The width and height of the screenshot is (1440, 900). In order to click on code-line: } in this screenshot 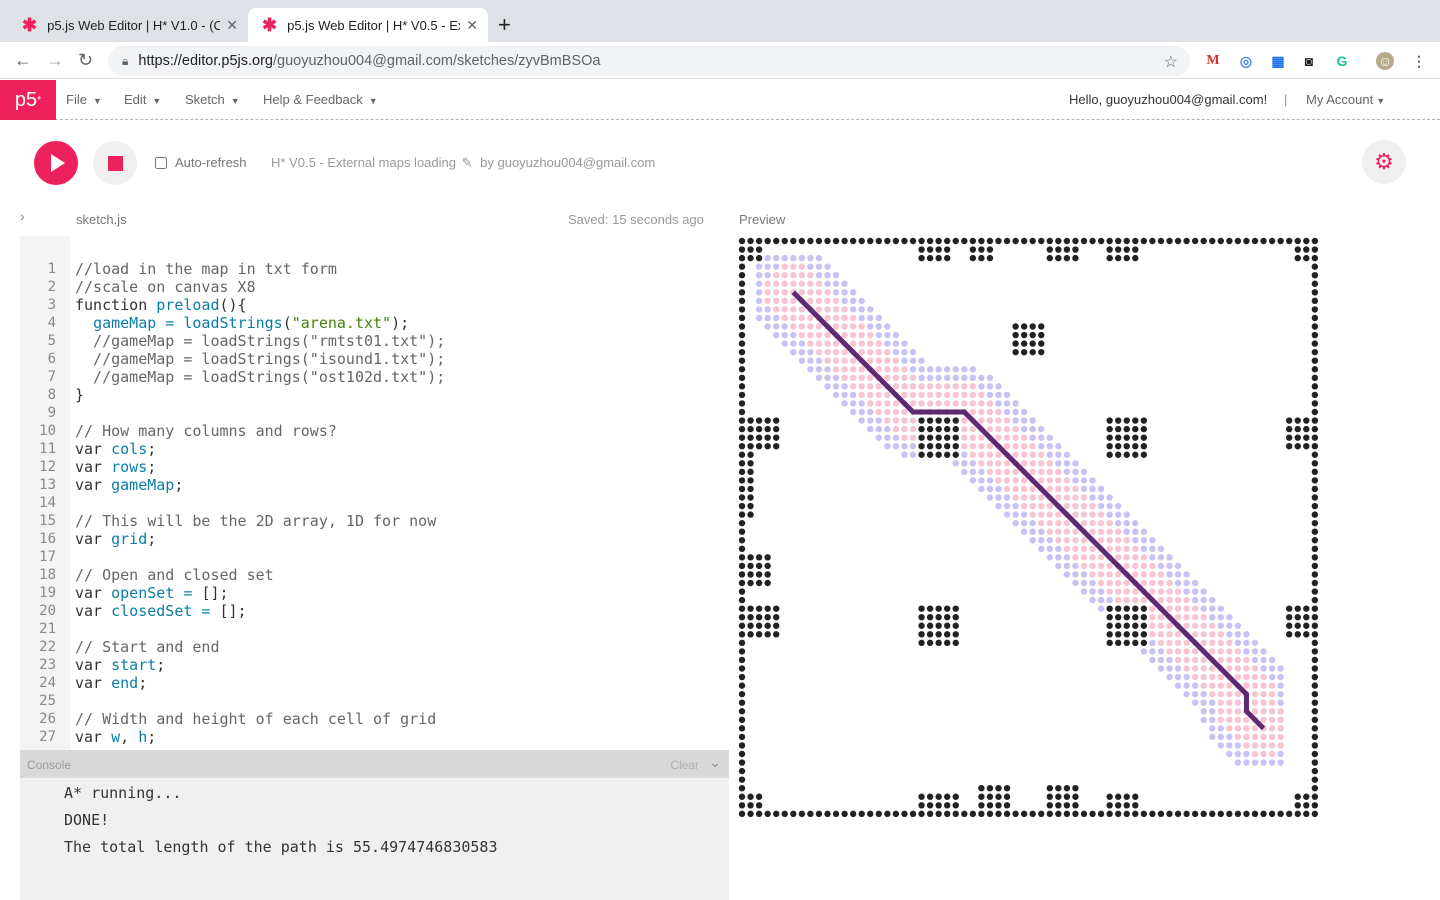, I will do `click(79, 395)`.